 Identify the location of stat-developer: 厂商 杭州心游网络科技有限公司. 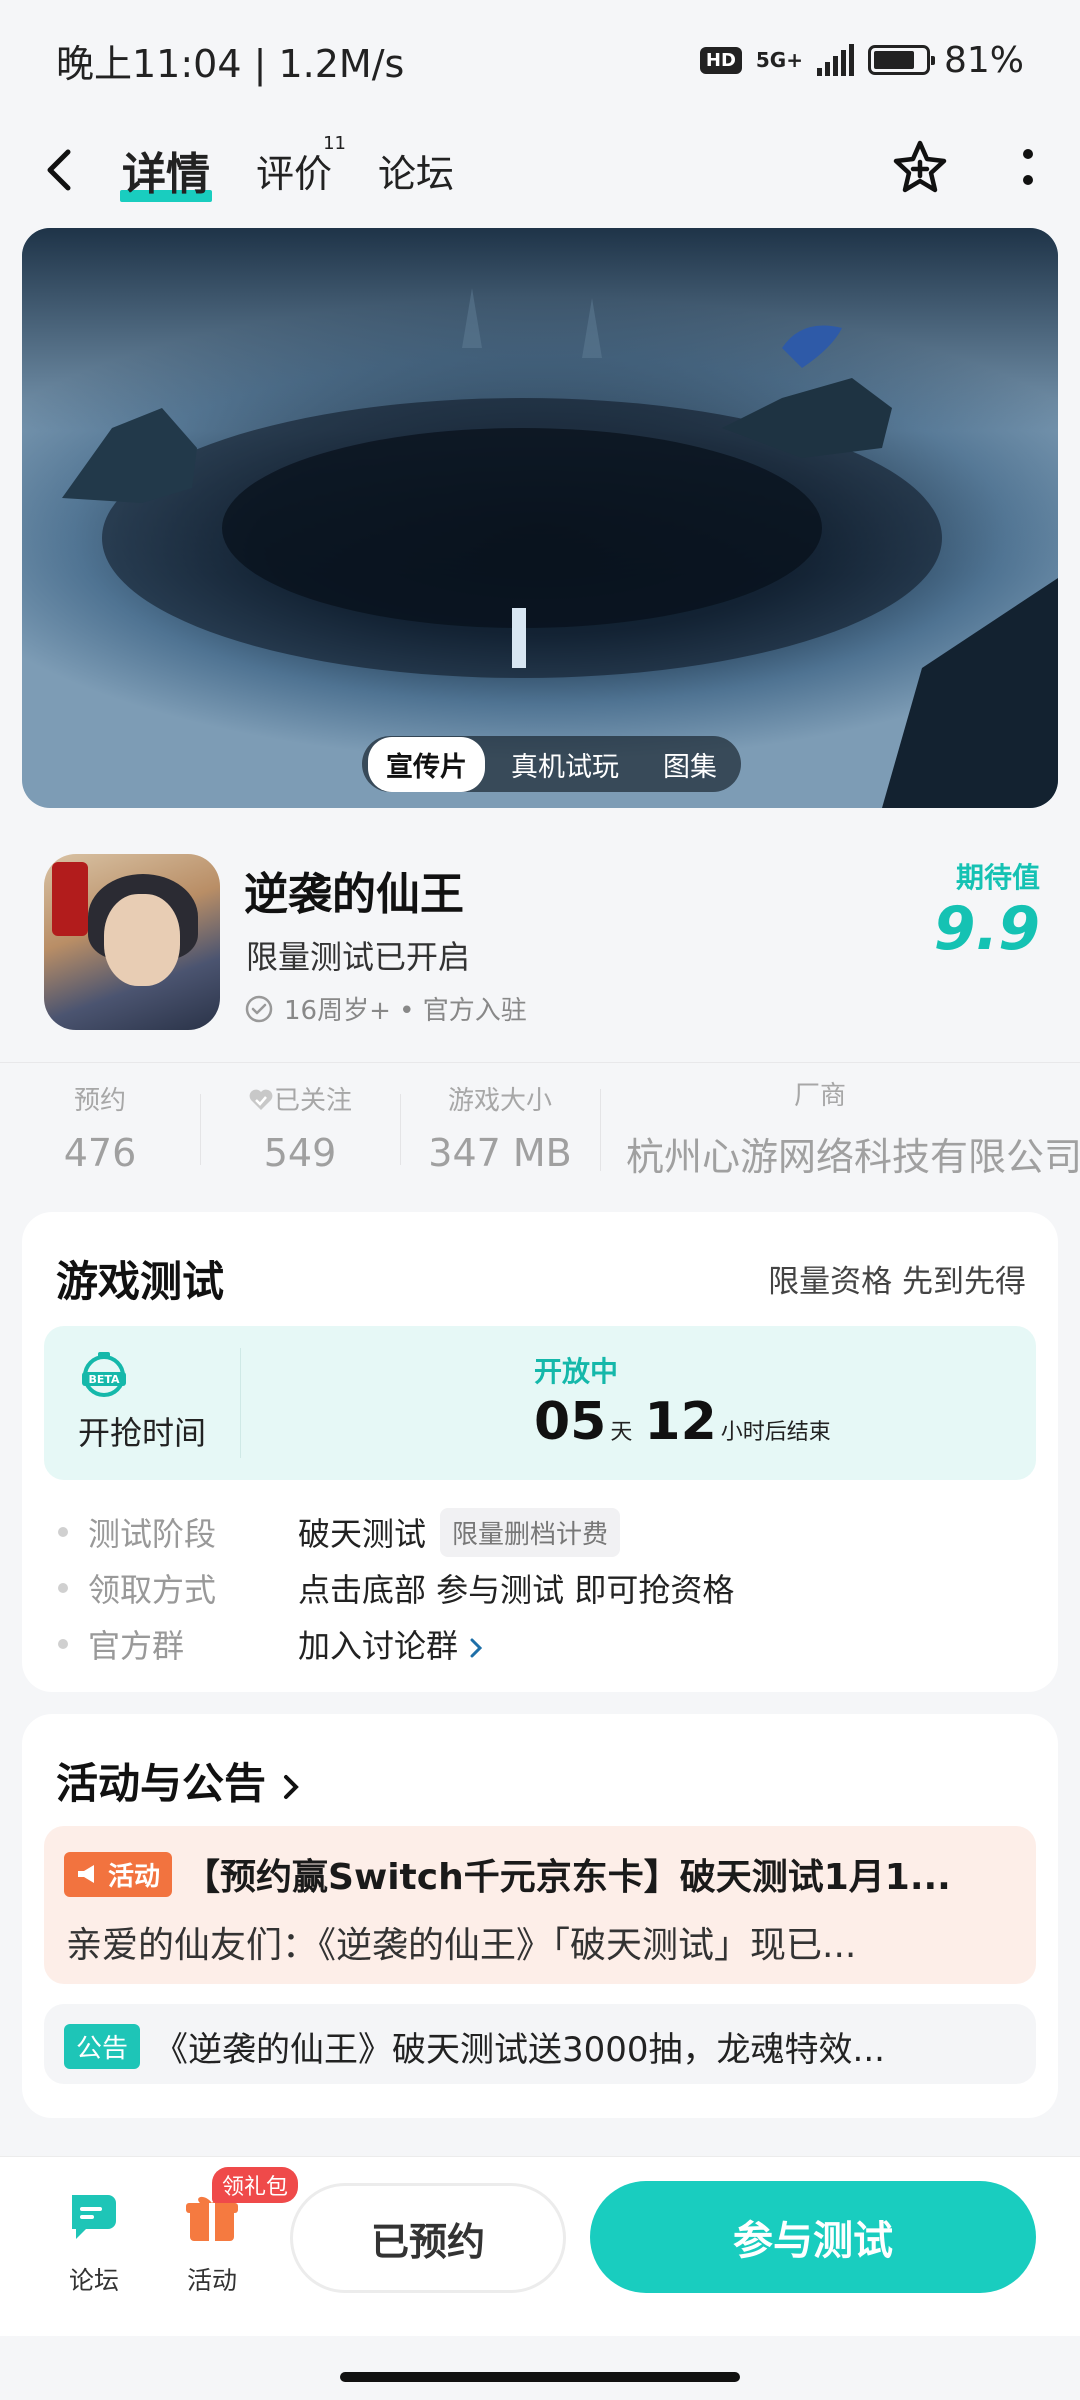
(840, 1128).